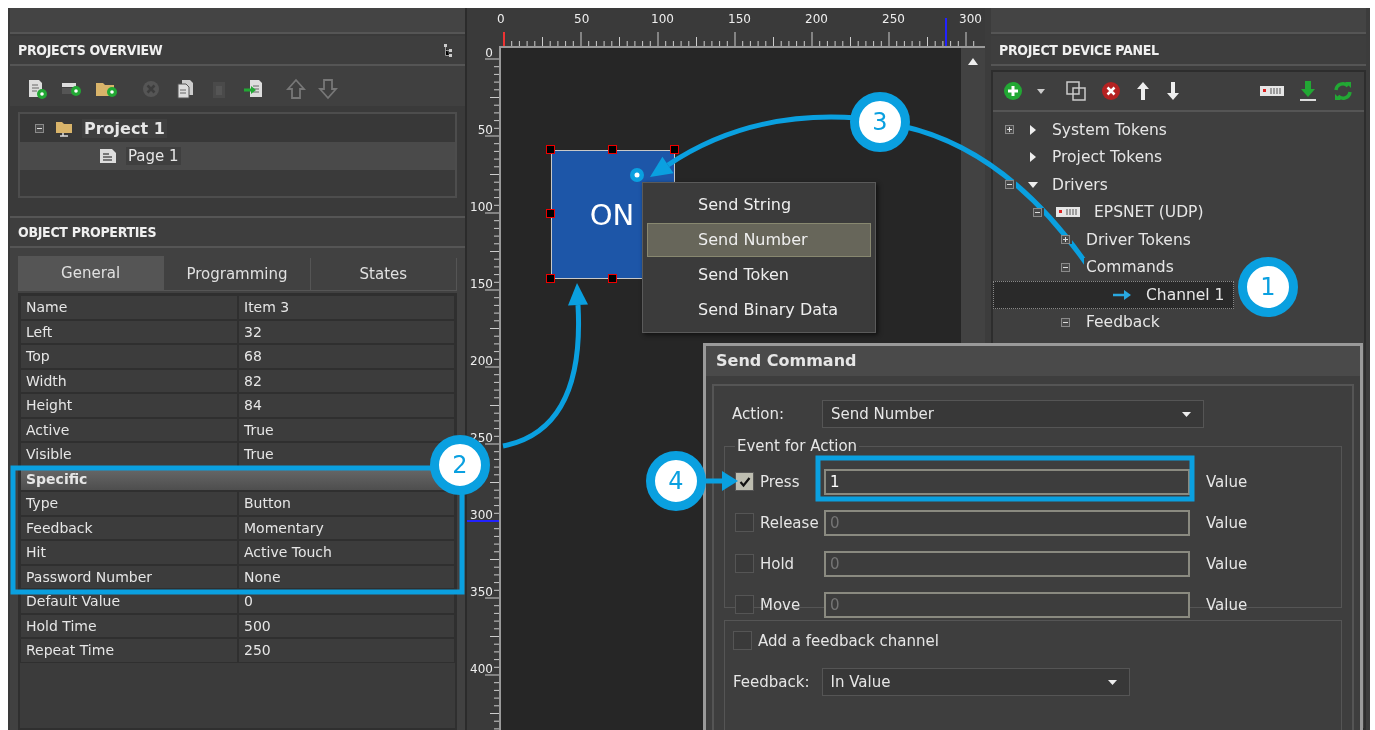  Describe the element at coordinates (790, 522) in the screenshot. I see `checkbox-label: Release` at that location.